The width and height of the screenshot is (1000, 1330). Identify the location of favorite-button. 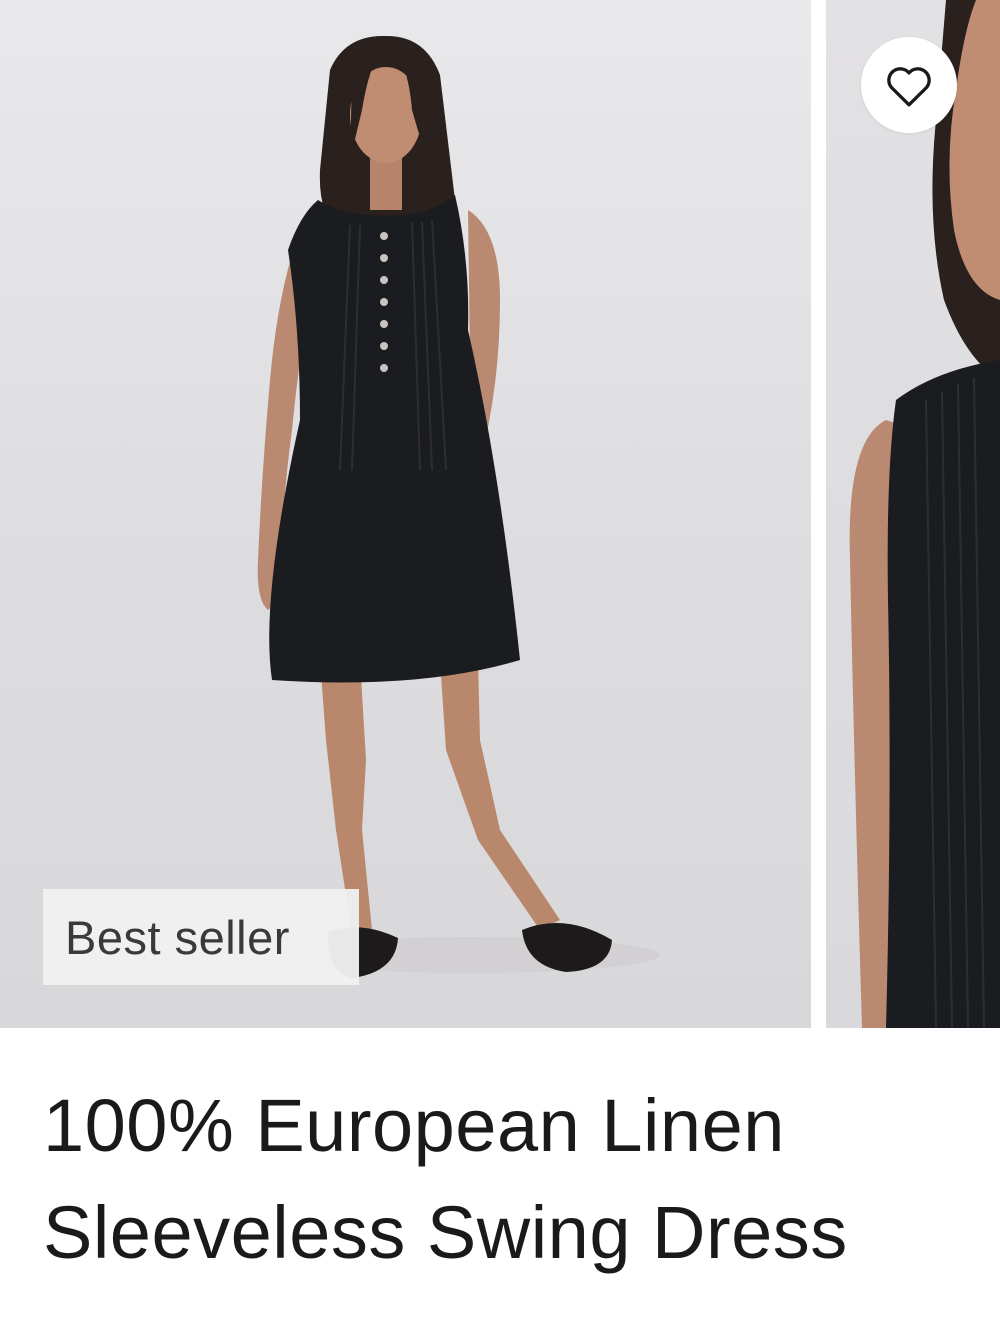
(909, 85).